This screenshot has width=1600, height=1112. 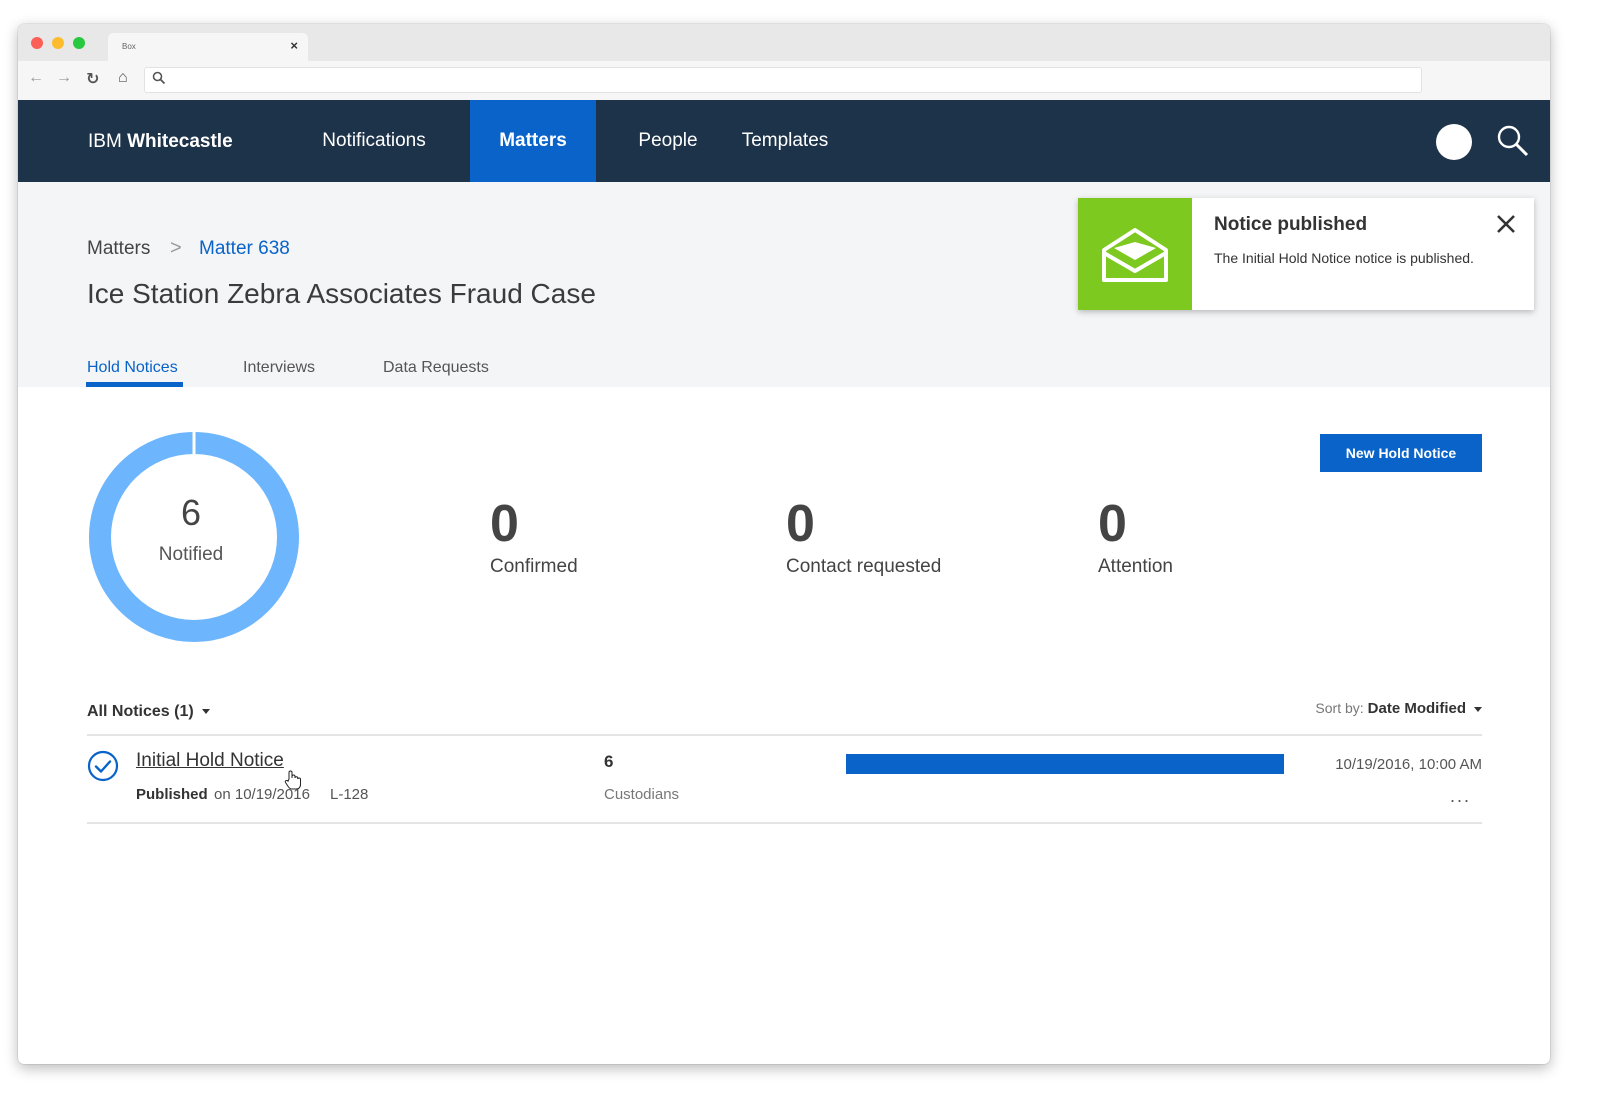 I want to click on list-divider-top, so click(x=784, y=735).